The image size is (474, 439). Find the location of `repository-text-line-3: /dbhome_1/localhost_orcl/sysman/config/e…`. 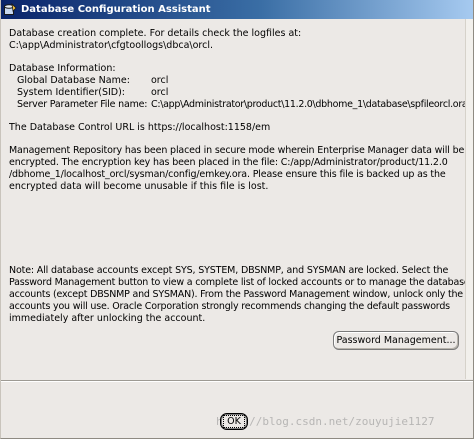

repository-text-line-3: /dbhome_1/localhost_orcl/sysman/config/e… is located at coordinates (227, 174).